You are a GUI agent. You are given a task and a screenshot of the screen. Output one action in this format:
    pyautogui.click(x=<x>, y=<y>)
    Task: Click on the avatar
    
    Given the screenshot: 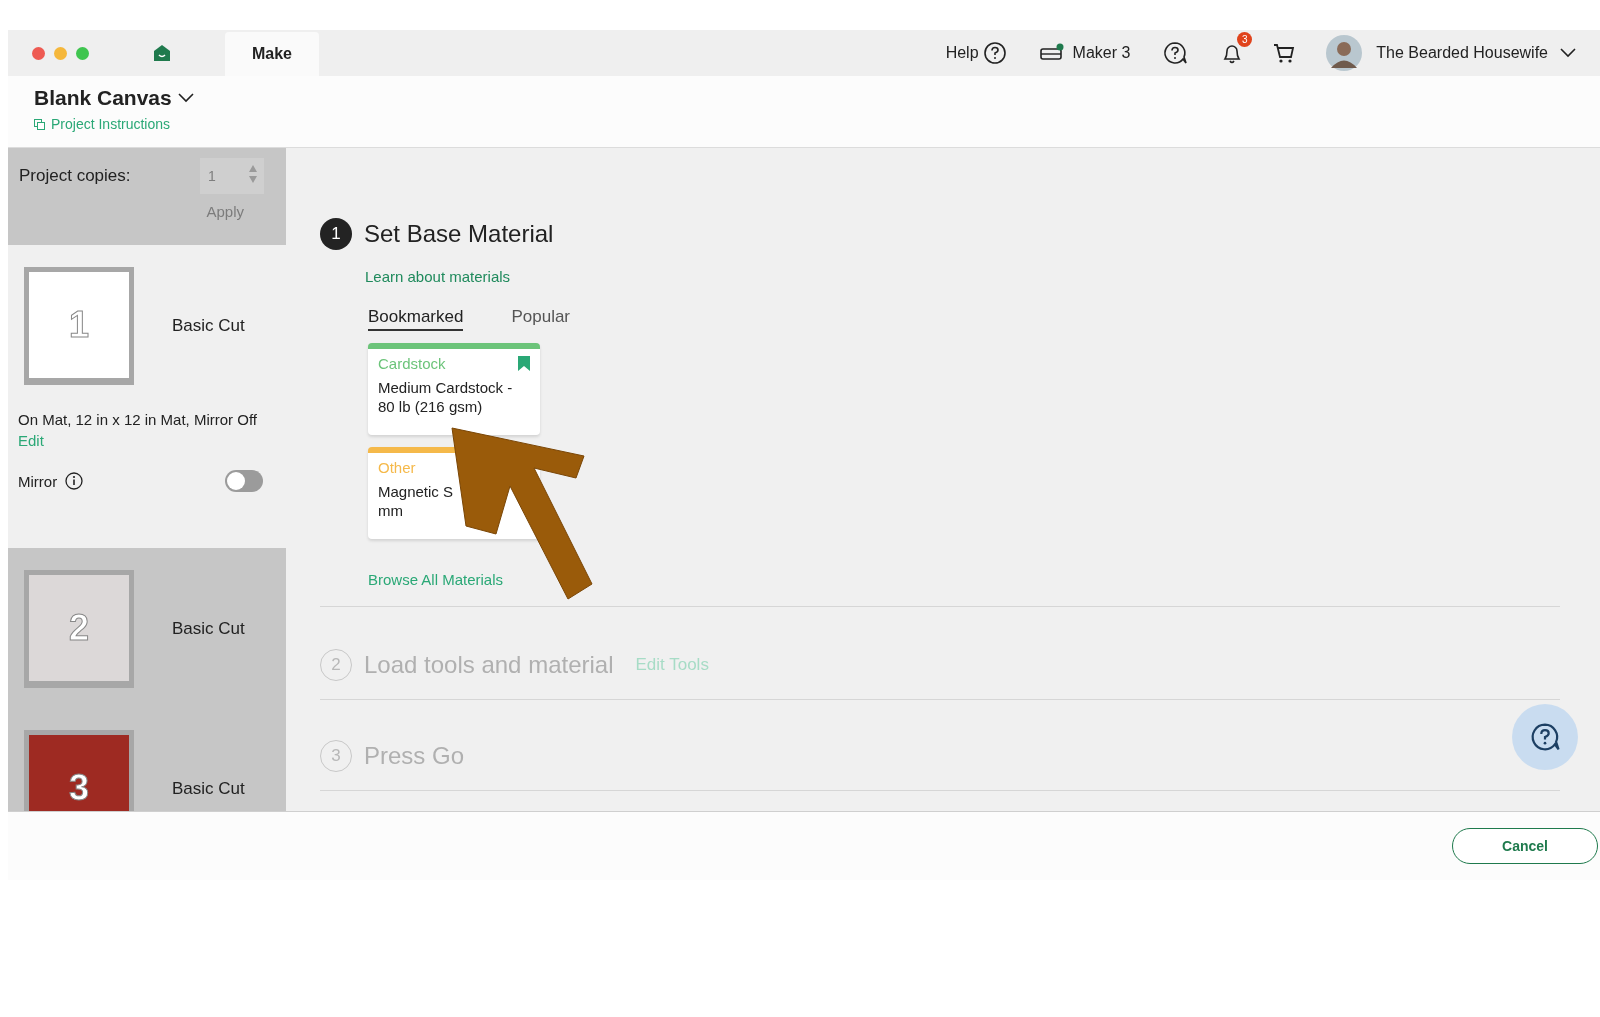 What is the action you would take?
    pyautogui.click(x=1344, y=53)
    